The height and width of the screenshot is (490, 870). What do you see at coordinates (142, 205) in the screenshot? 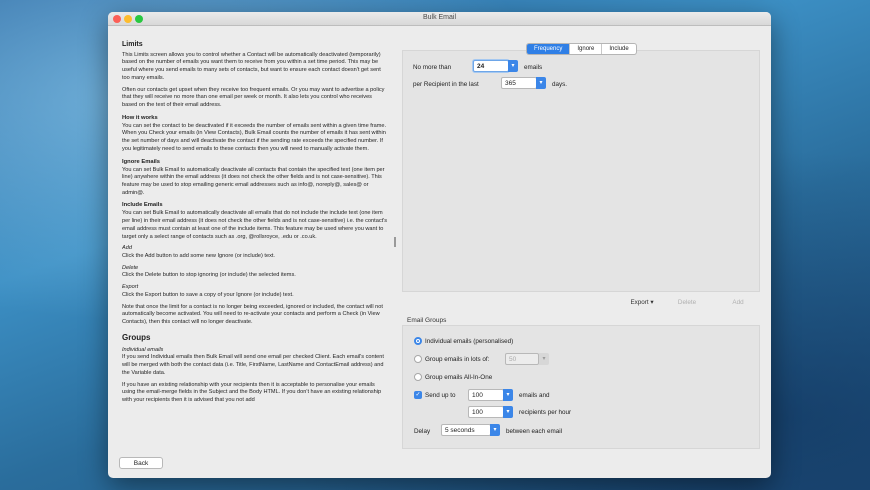
I see `help-heading-include: Include Emails` at bounding box center [142, 205].